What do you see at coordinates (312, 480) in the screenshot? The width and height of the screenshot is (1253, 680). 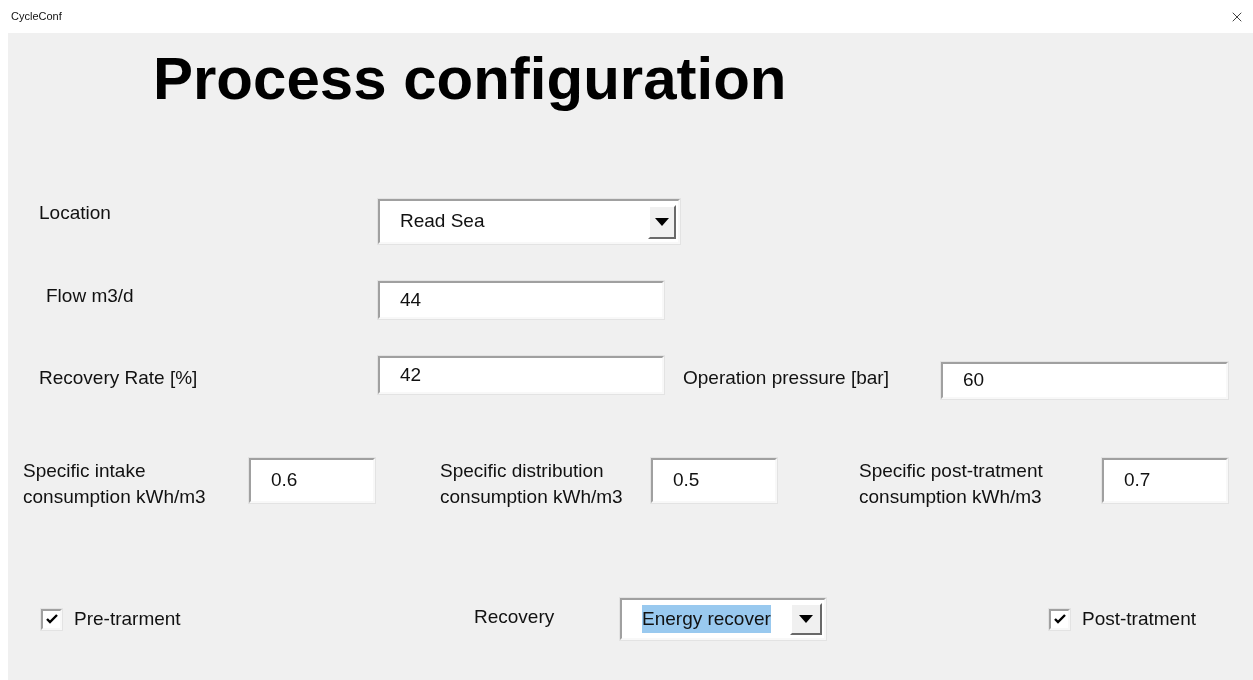 I see `input-field: 0.6` at bounding box center [312, 480].